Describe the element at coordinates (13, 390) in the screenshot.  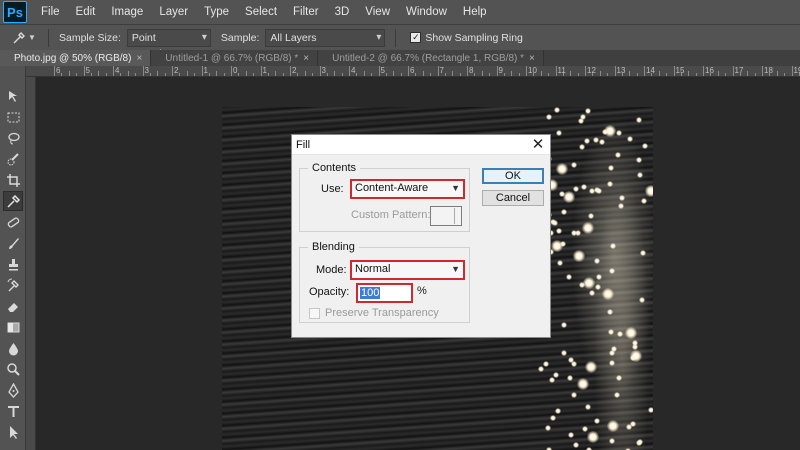
I see `tool-pen` at that location.